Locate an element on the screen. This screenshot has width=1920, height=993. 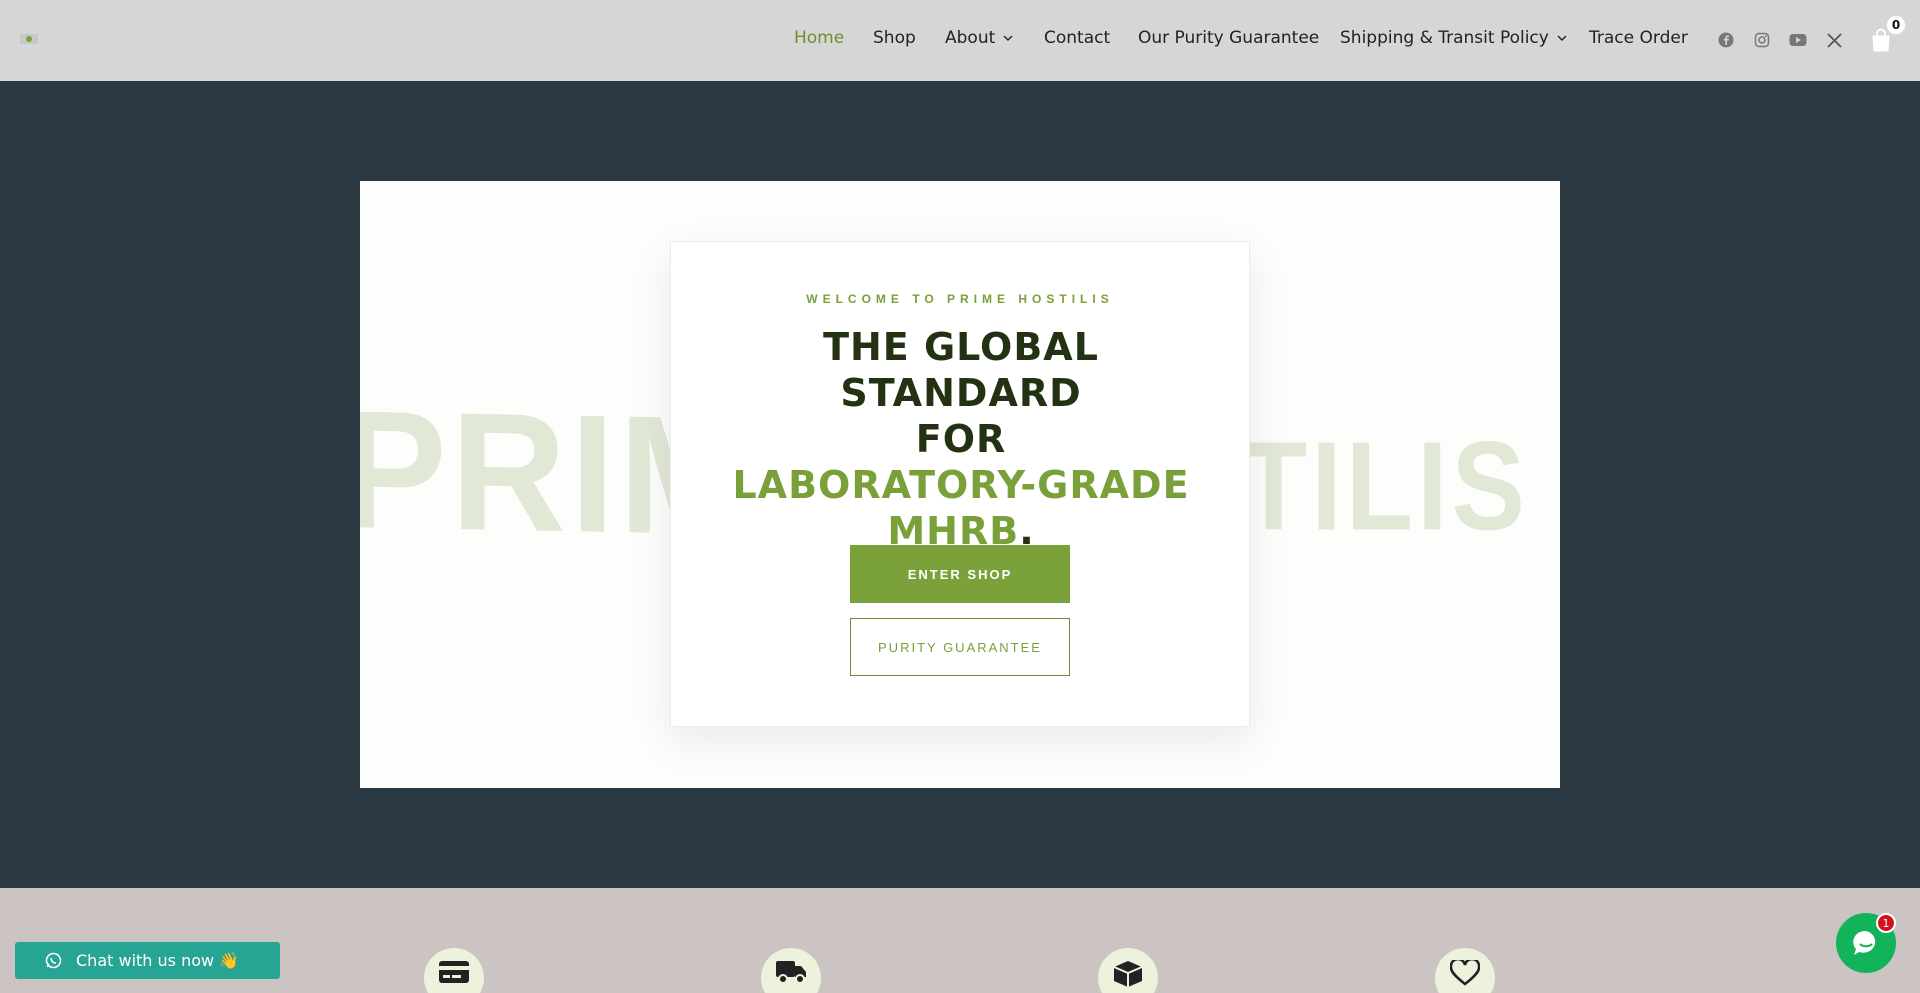
nav-trace-label: Trace Order is located at coordinates (1638, 38).